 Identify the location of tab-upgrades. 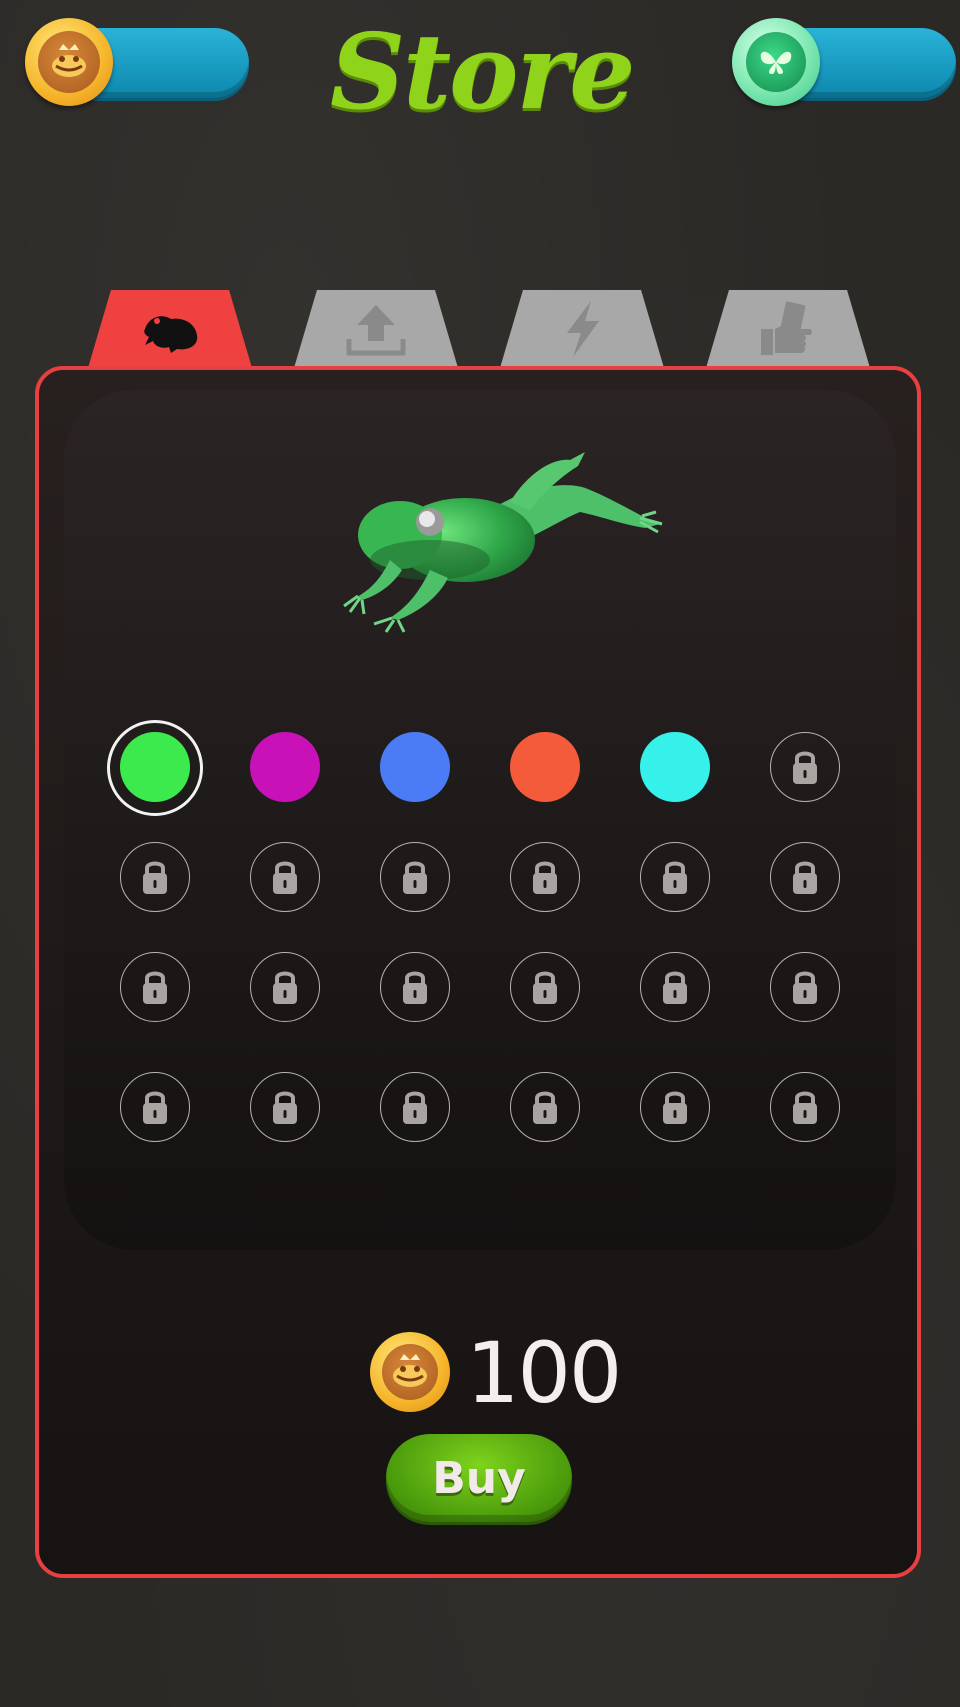
(376, 329).